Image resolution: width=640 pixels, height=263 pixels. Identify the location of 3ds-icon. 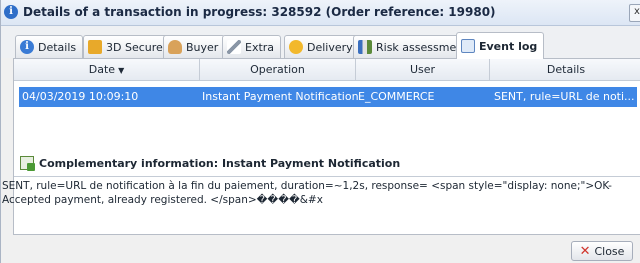
(95, 47).